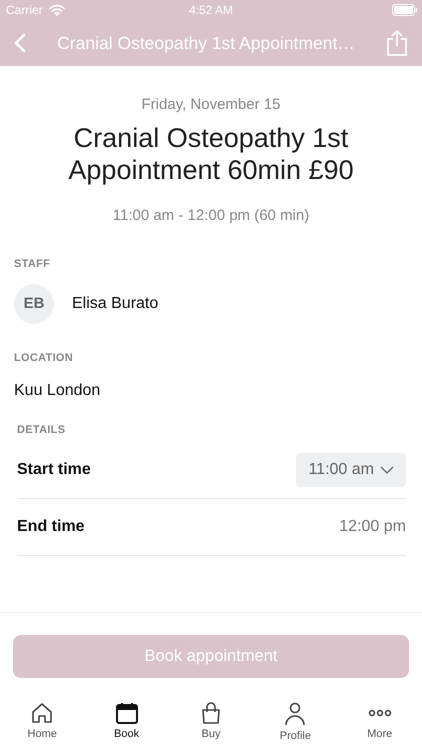 The height and width of the screenshot is (750, 422). What do you see at coordinates (211, 155) in the screenshot?
I see `appointment-title: Cranial Osteopathy 1st Appointment 60min £90` at bounding box center [211, 155].